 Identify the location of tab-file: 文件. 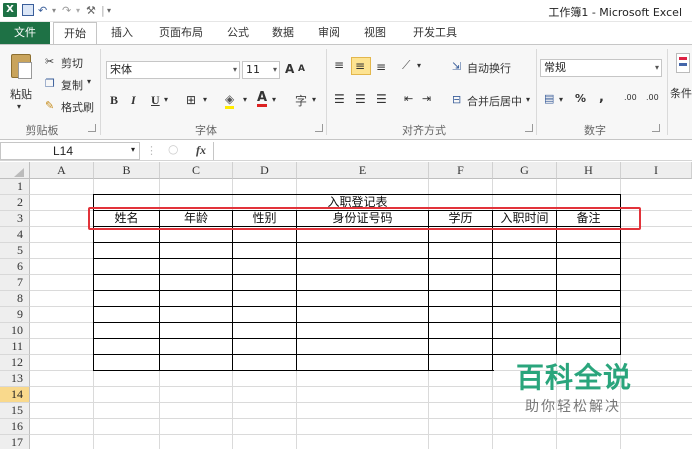
(25, 33).